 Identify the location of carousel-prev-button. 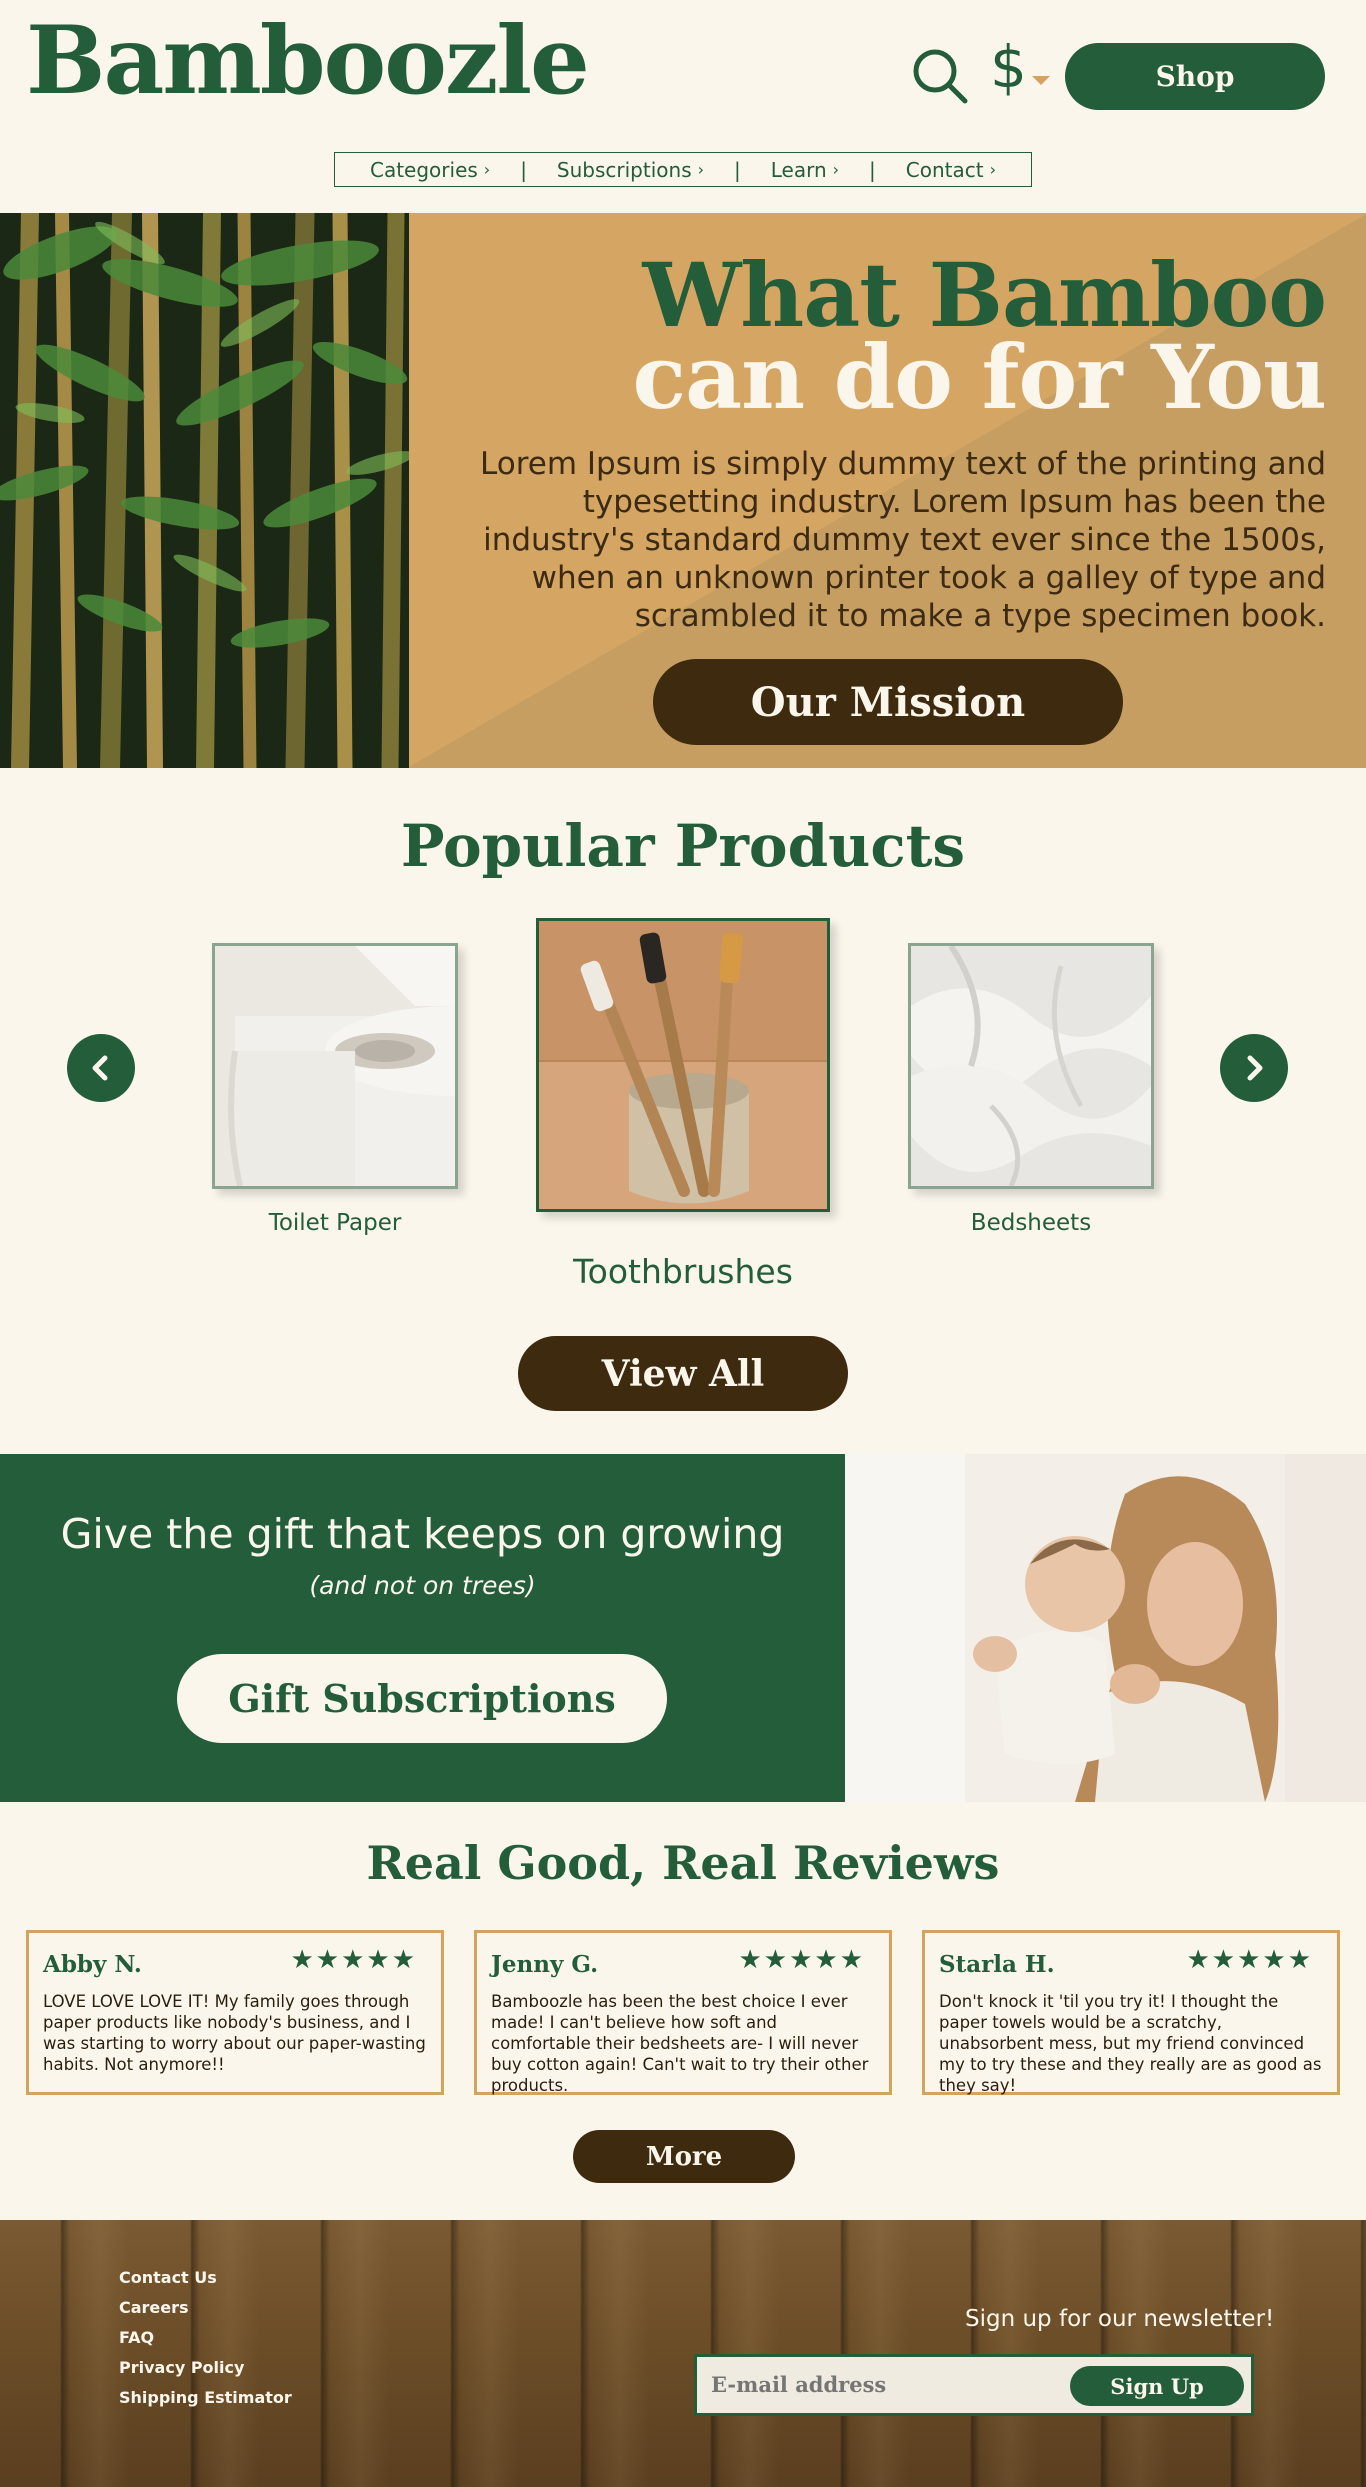
(101, 1068).